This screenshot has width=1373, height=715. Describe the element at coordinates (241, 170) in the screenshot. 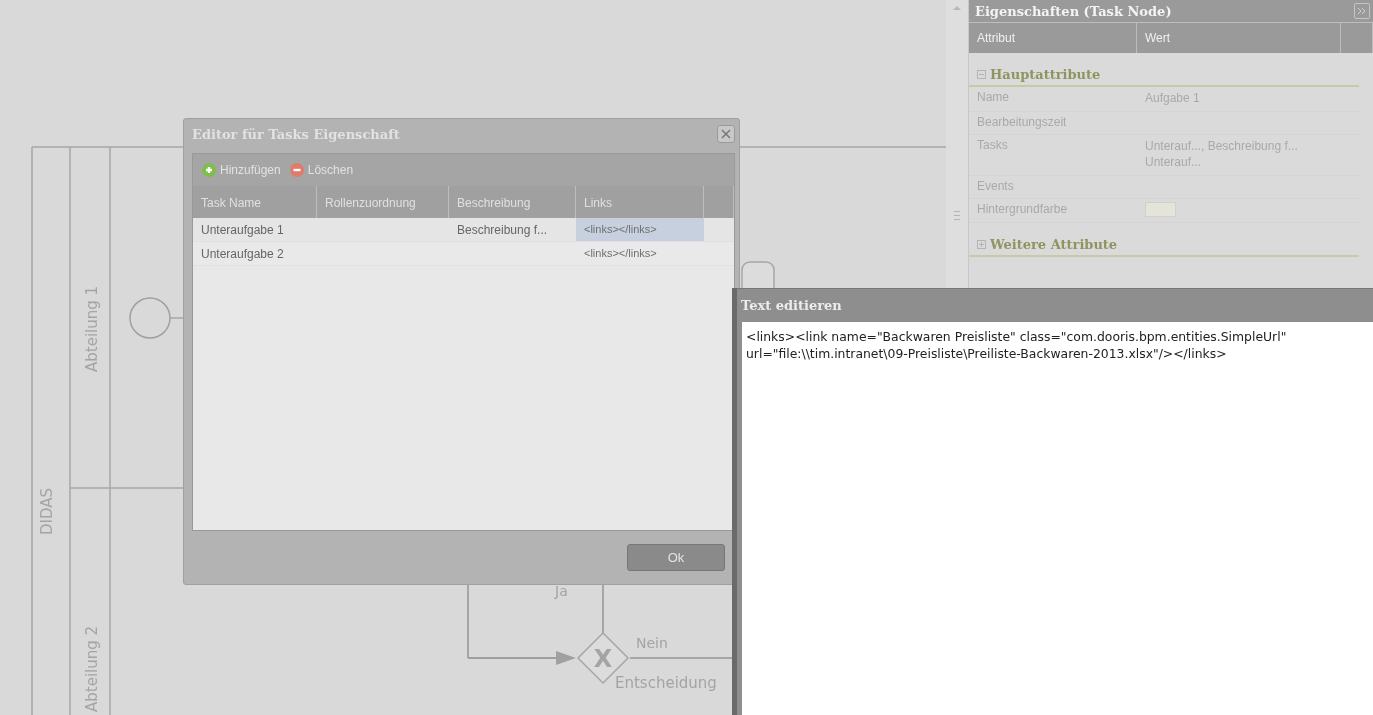

I see `add-button: Hinzufügen` at that location.